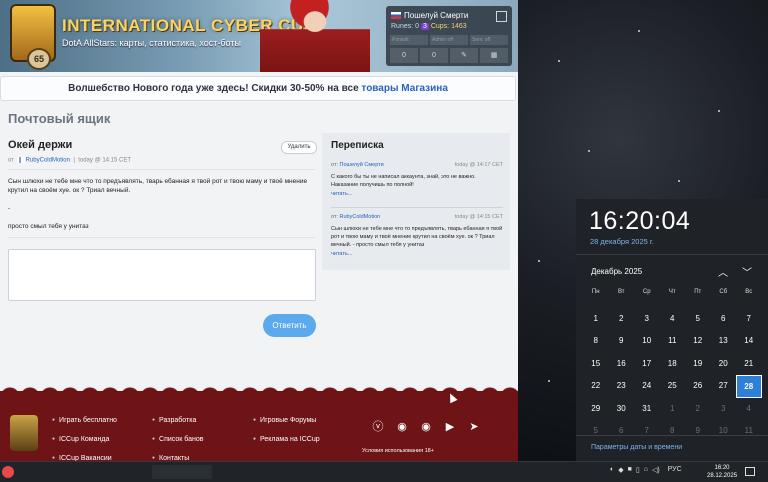 The height and width of the screenshot is (482, 768). I want to click on network-icon: ⌂, so click(646, 470).